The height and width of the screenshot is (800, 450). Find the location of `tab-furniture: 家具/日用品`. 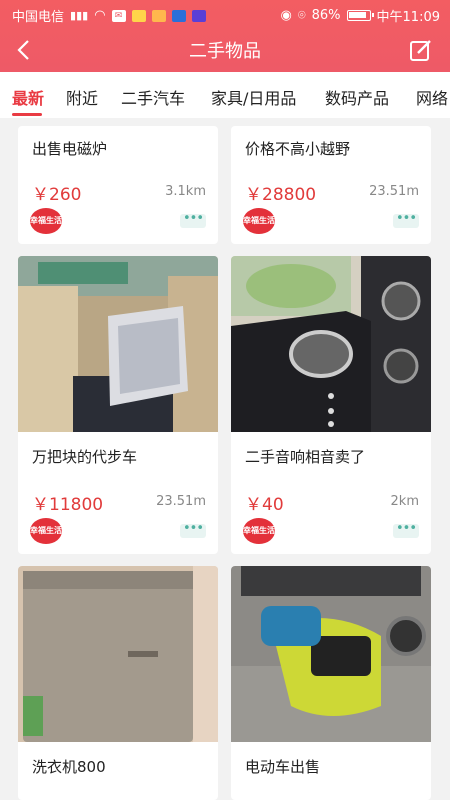

tab-furniture: 家具/日用品 is located at coordinates (253, 97).